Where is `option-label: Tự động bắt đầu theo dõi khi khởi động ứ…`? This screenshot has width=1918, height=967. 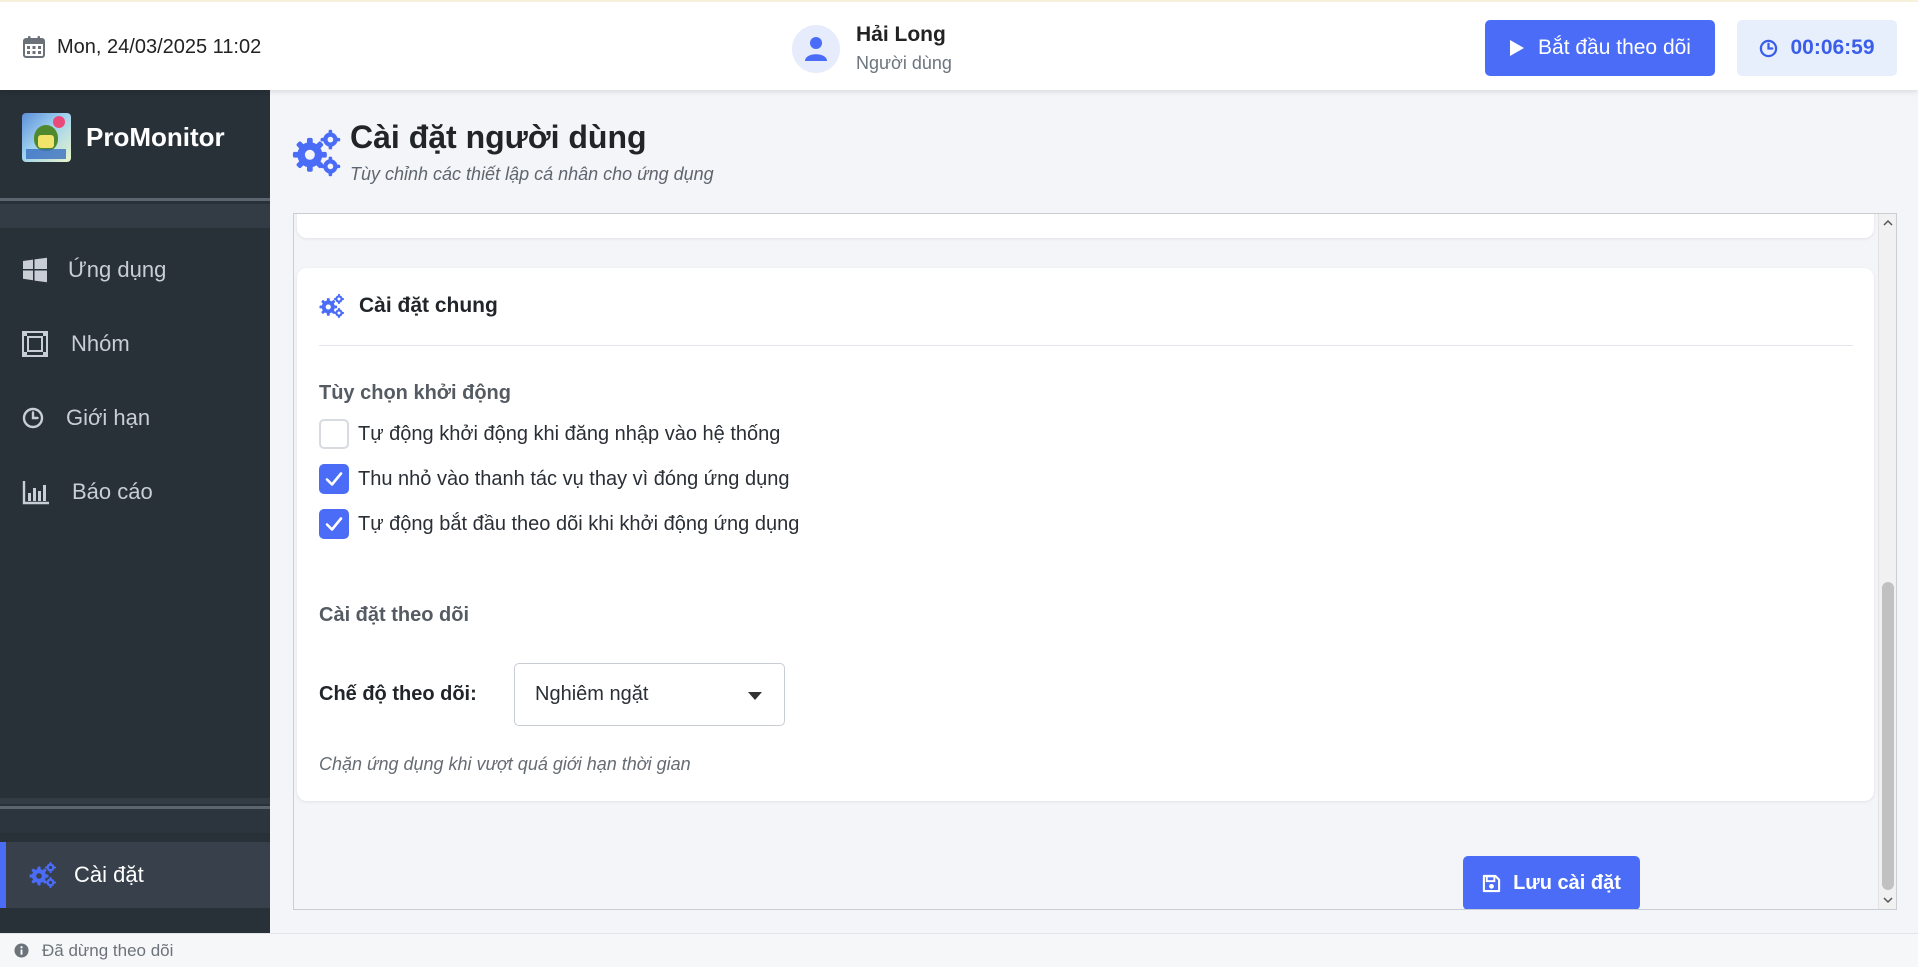 option-label: Tự động bắt đầu theo dõi khi khởi động ứ… is located at coordinates (579, 523).